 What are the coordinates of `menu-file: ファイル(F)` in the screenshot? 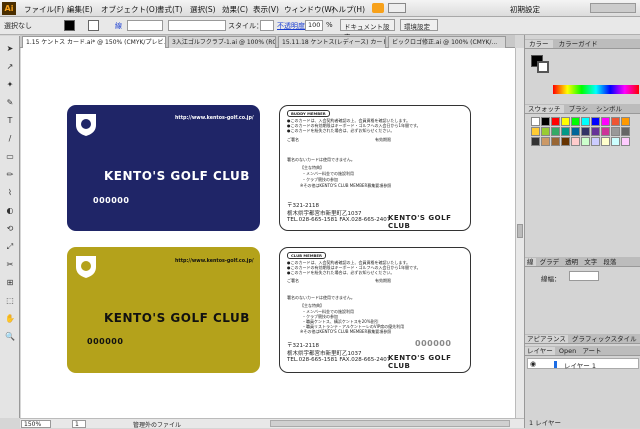 It's located at (44, 9).